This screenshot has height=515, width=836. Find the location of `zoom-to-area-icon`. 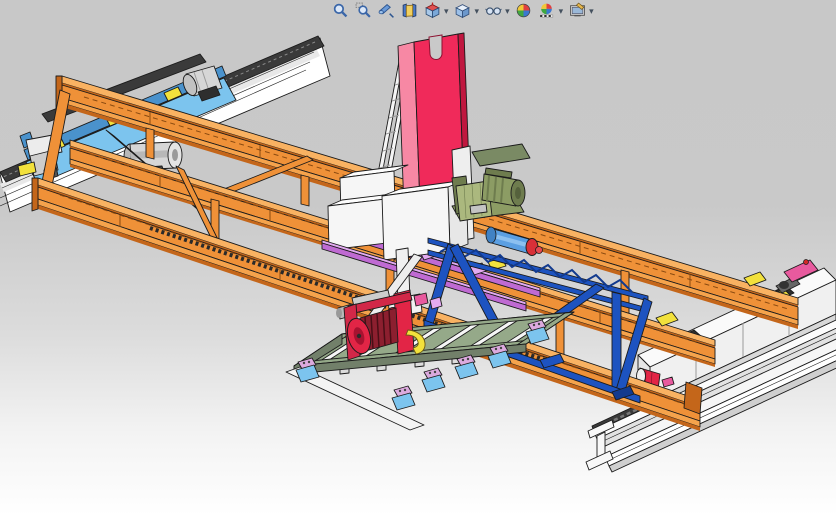

zoom-to-area-icon is located at coordinates (363, 11).